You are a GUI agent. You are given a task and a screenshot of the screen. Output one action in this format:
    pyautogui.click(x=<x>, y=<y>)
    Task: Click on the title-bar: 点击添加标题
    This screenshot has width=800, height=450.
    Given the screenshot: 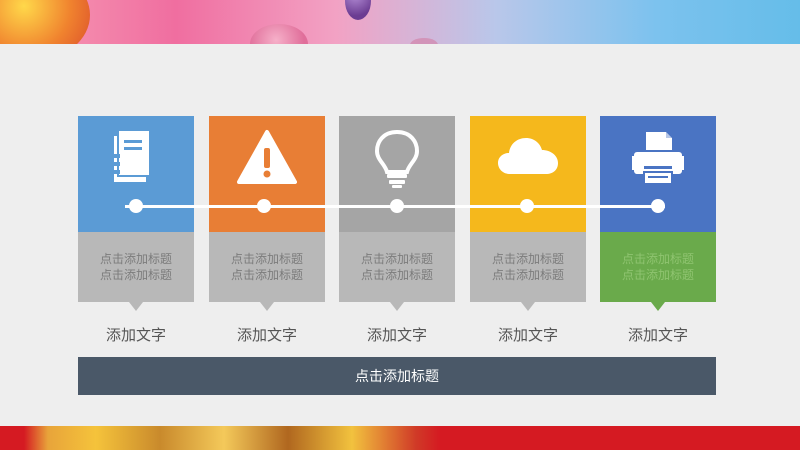 What is the action you would take?
    pyautogui.click(x=397, y=376)
    